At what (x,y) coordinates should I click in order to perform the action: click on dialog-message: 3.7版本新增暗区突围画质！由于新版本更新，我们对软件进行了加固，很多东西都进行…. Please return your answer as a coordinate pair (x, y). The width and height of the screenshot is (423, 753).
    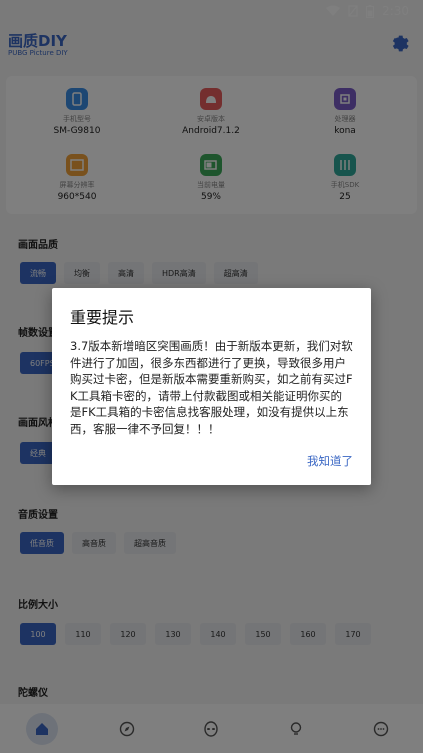
    Looking at the image, I should click on (211, 387).